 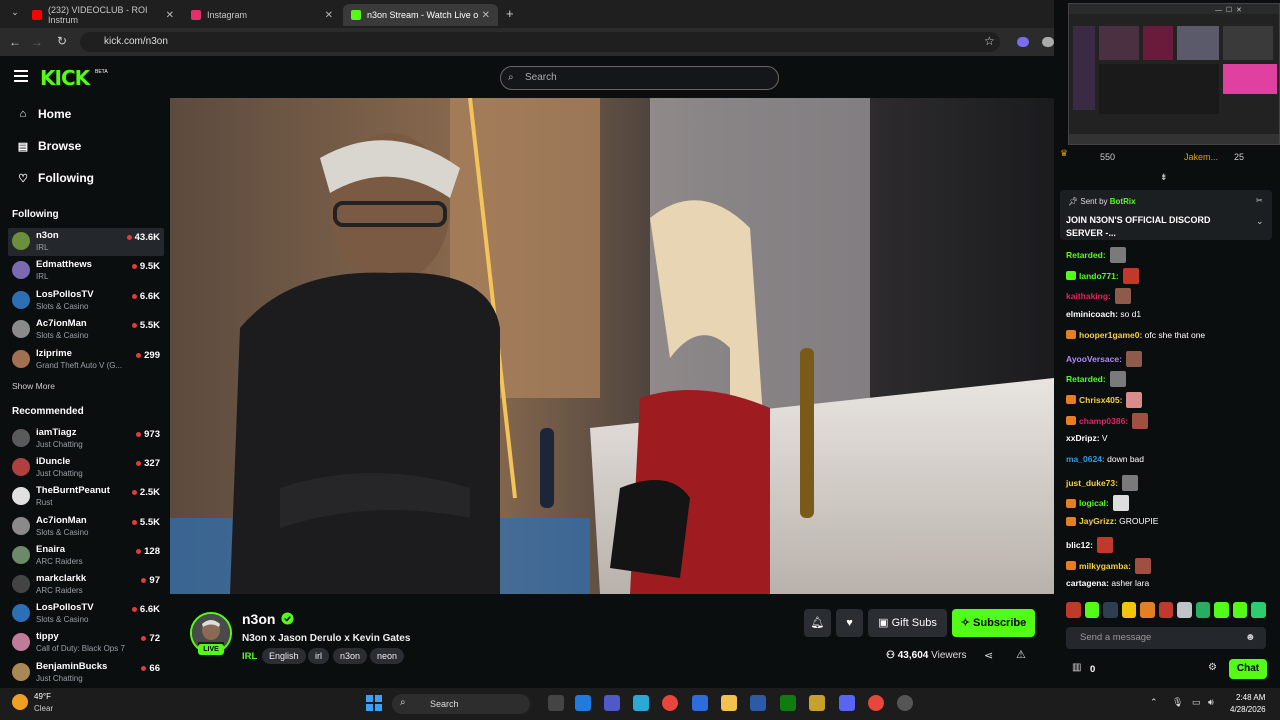 I want to click on xbox-icon, so click(x=788, y=703).